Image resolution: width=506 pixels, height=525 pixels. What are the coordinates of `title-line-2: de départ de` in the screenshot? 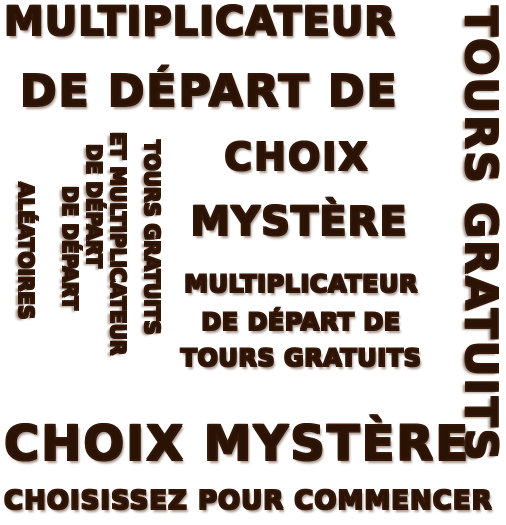 It's located at (209, 91).